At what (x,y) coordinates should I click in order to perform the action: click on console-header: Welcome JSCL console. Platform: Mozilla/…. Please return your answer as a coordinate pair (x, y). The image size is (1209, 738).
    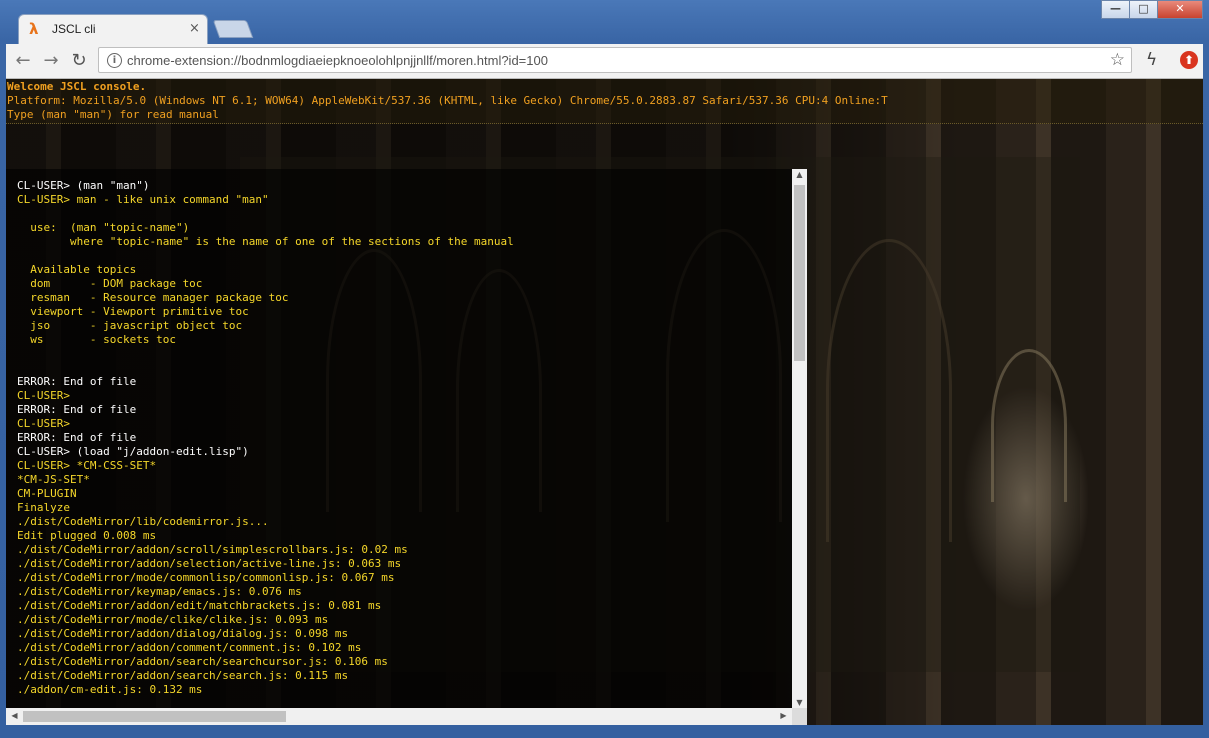
    Looking at the image, I should click on (604, 101).